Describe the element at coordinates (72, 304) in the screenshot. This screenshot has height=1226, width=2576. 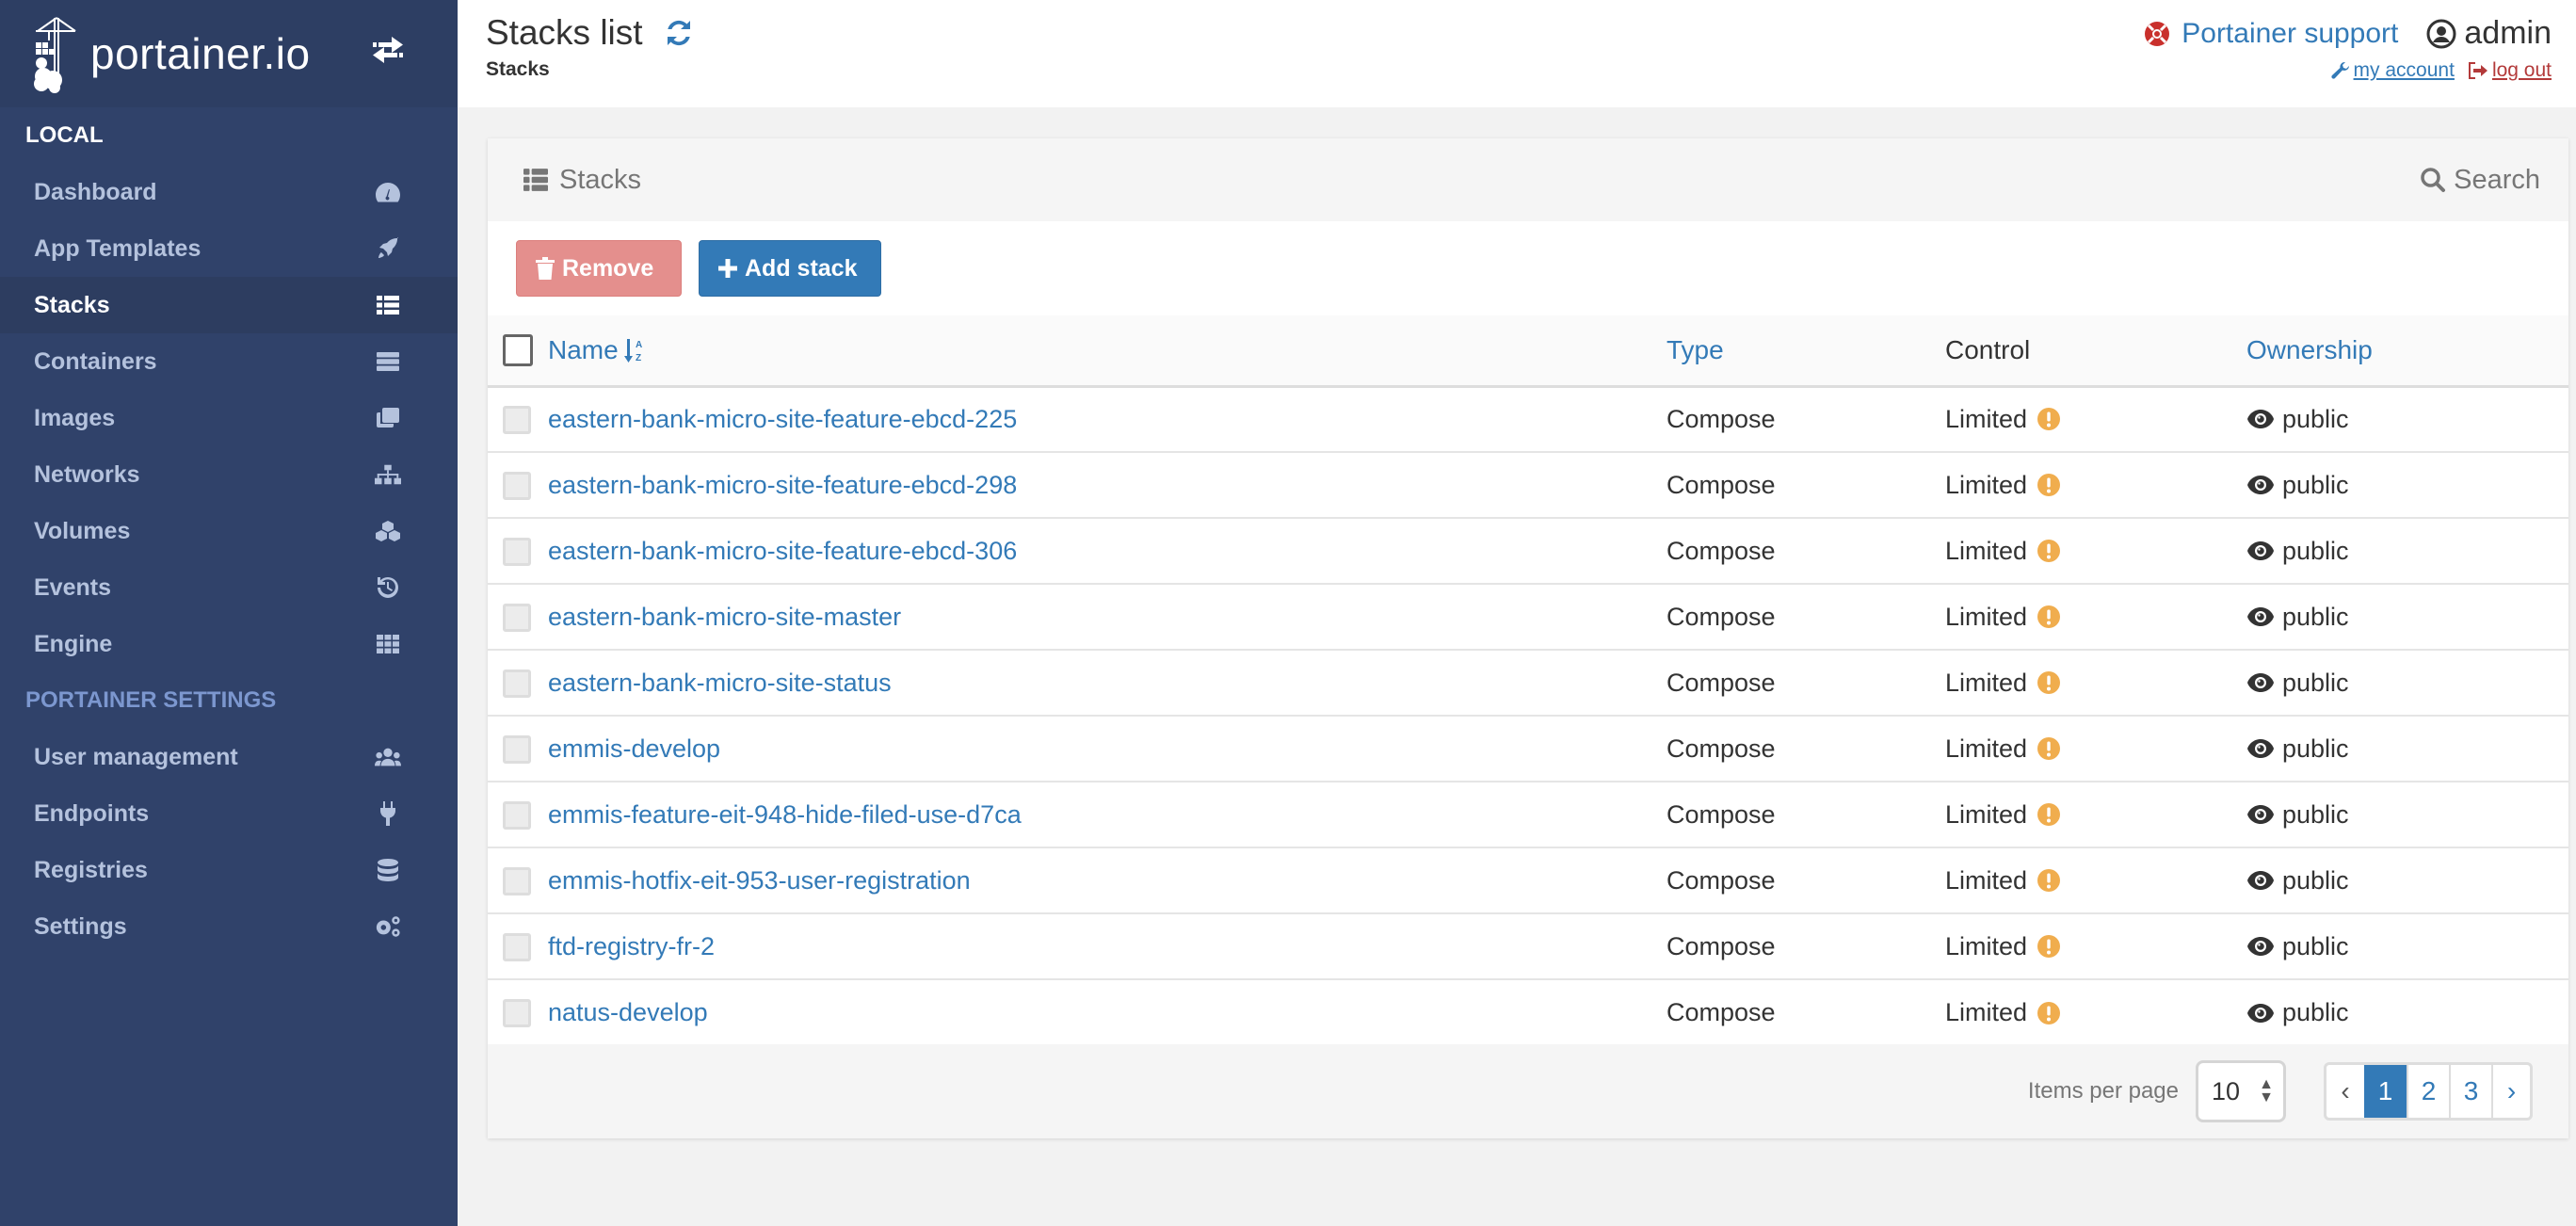
I see `sidebar-item-label: Stacks` at that location.